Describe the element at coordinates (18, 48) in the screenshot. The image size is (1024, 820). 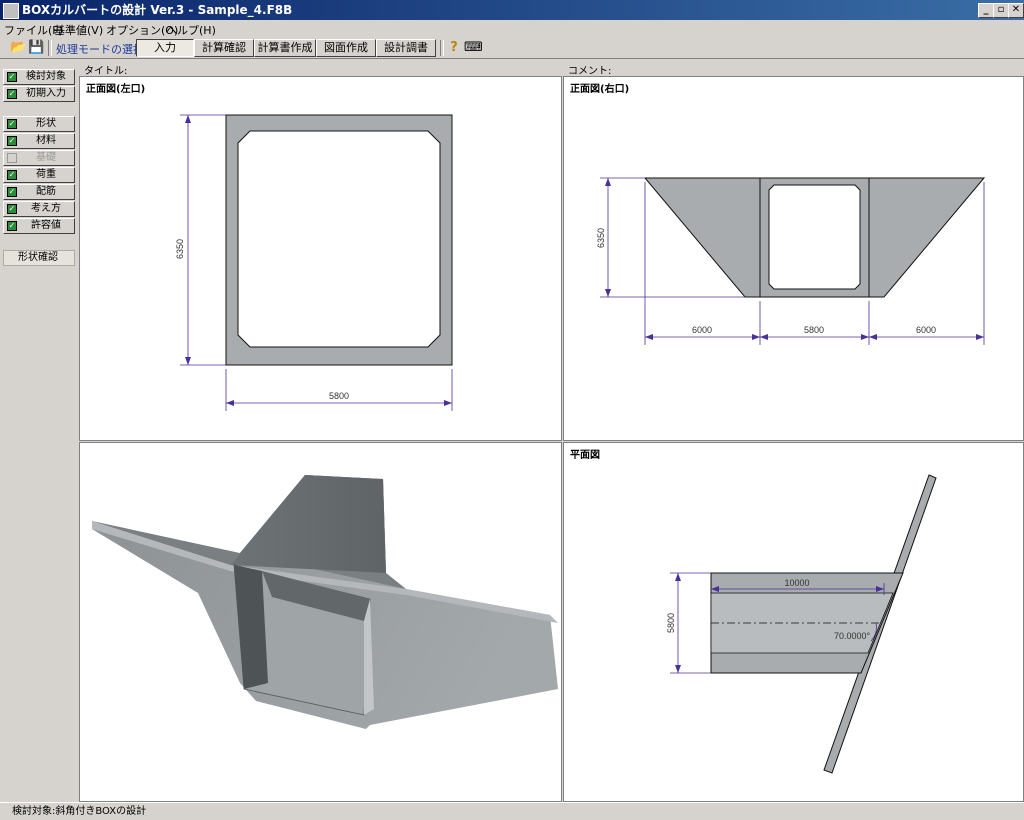
I see `folder-open-icon: 📂` at that location.